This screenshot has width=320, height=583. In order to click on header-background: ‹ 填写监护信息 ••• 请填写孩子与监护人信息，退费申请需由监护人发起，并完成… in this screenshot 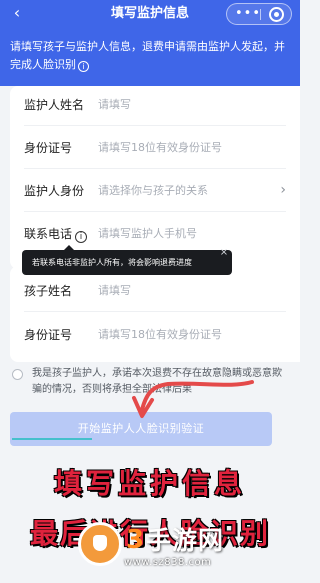, I will do `click(150, 43)`.